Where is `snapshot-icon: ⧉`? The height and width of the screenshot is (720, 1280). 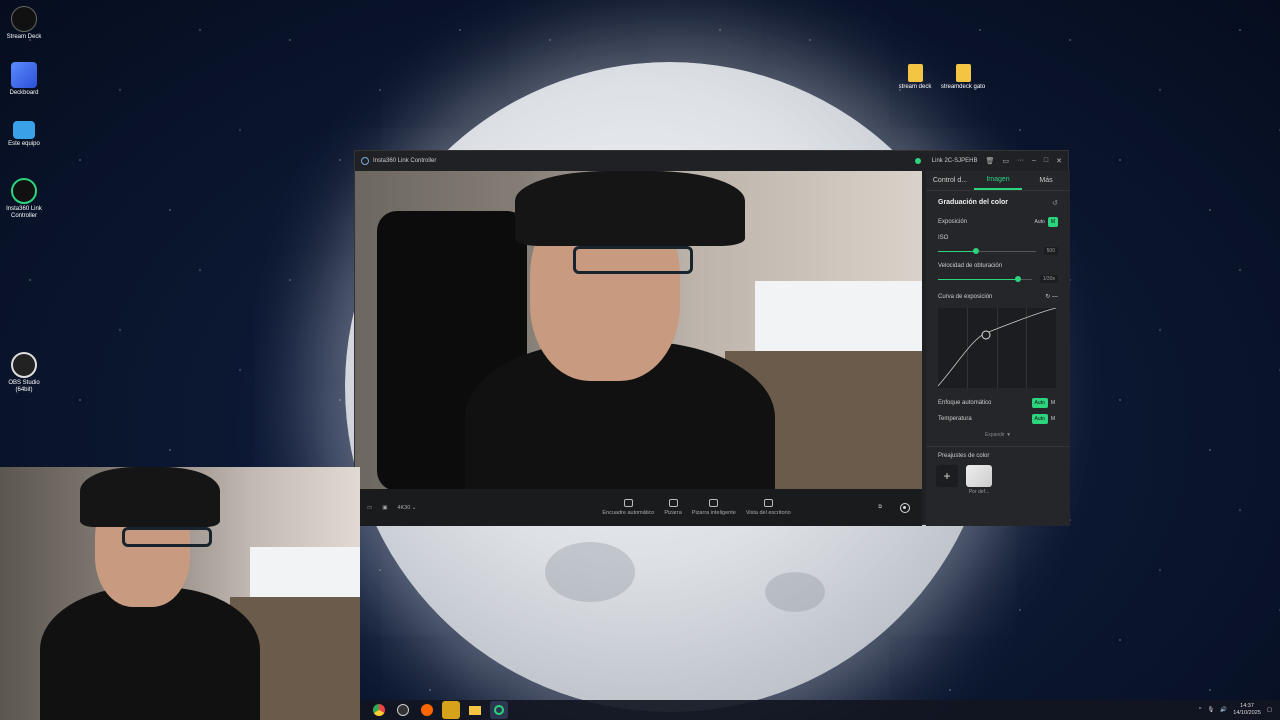
snapshot-icon: ⧉ is located at coordinates (880, 507).